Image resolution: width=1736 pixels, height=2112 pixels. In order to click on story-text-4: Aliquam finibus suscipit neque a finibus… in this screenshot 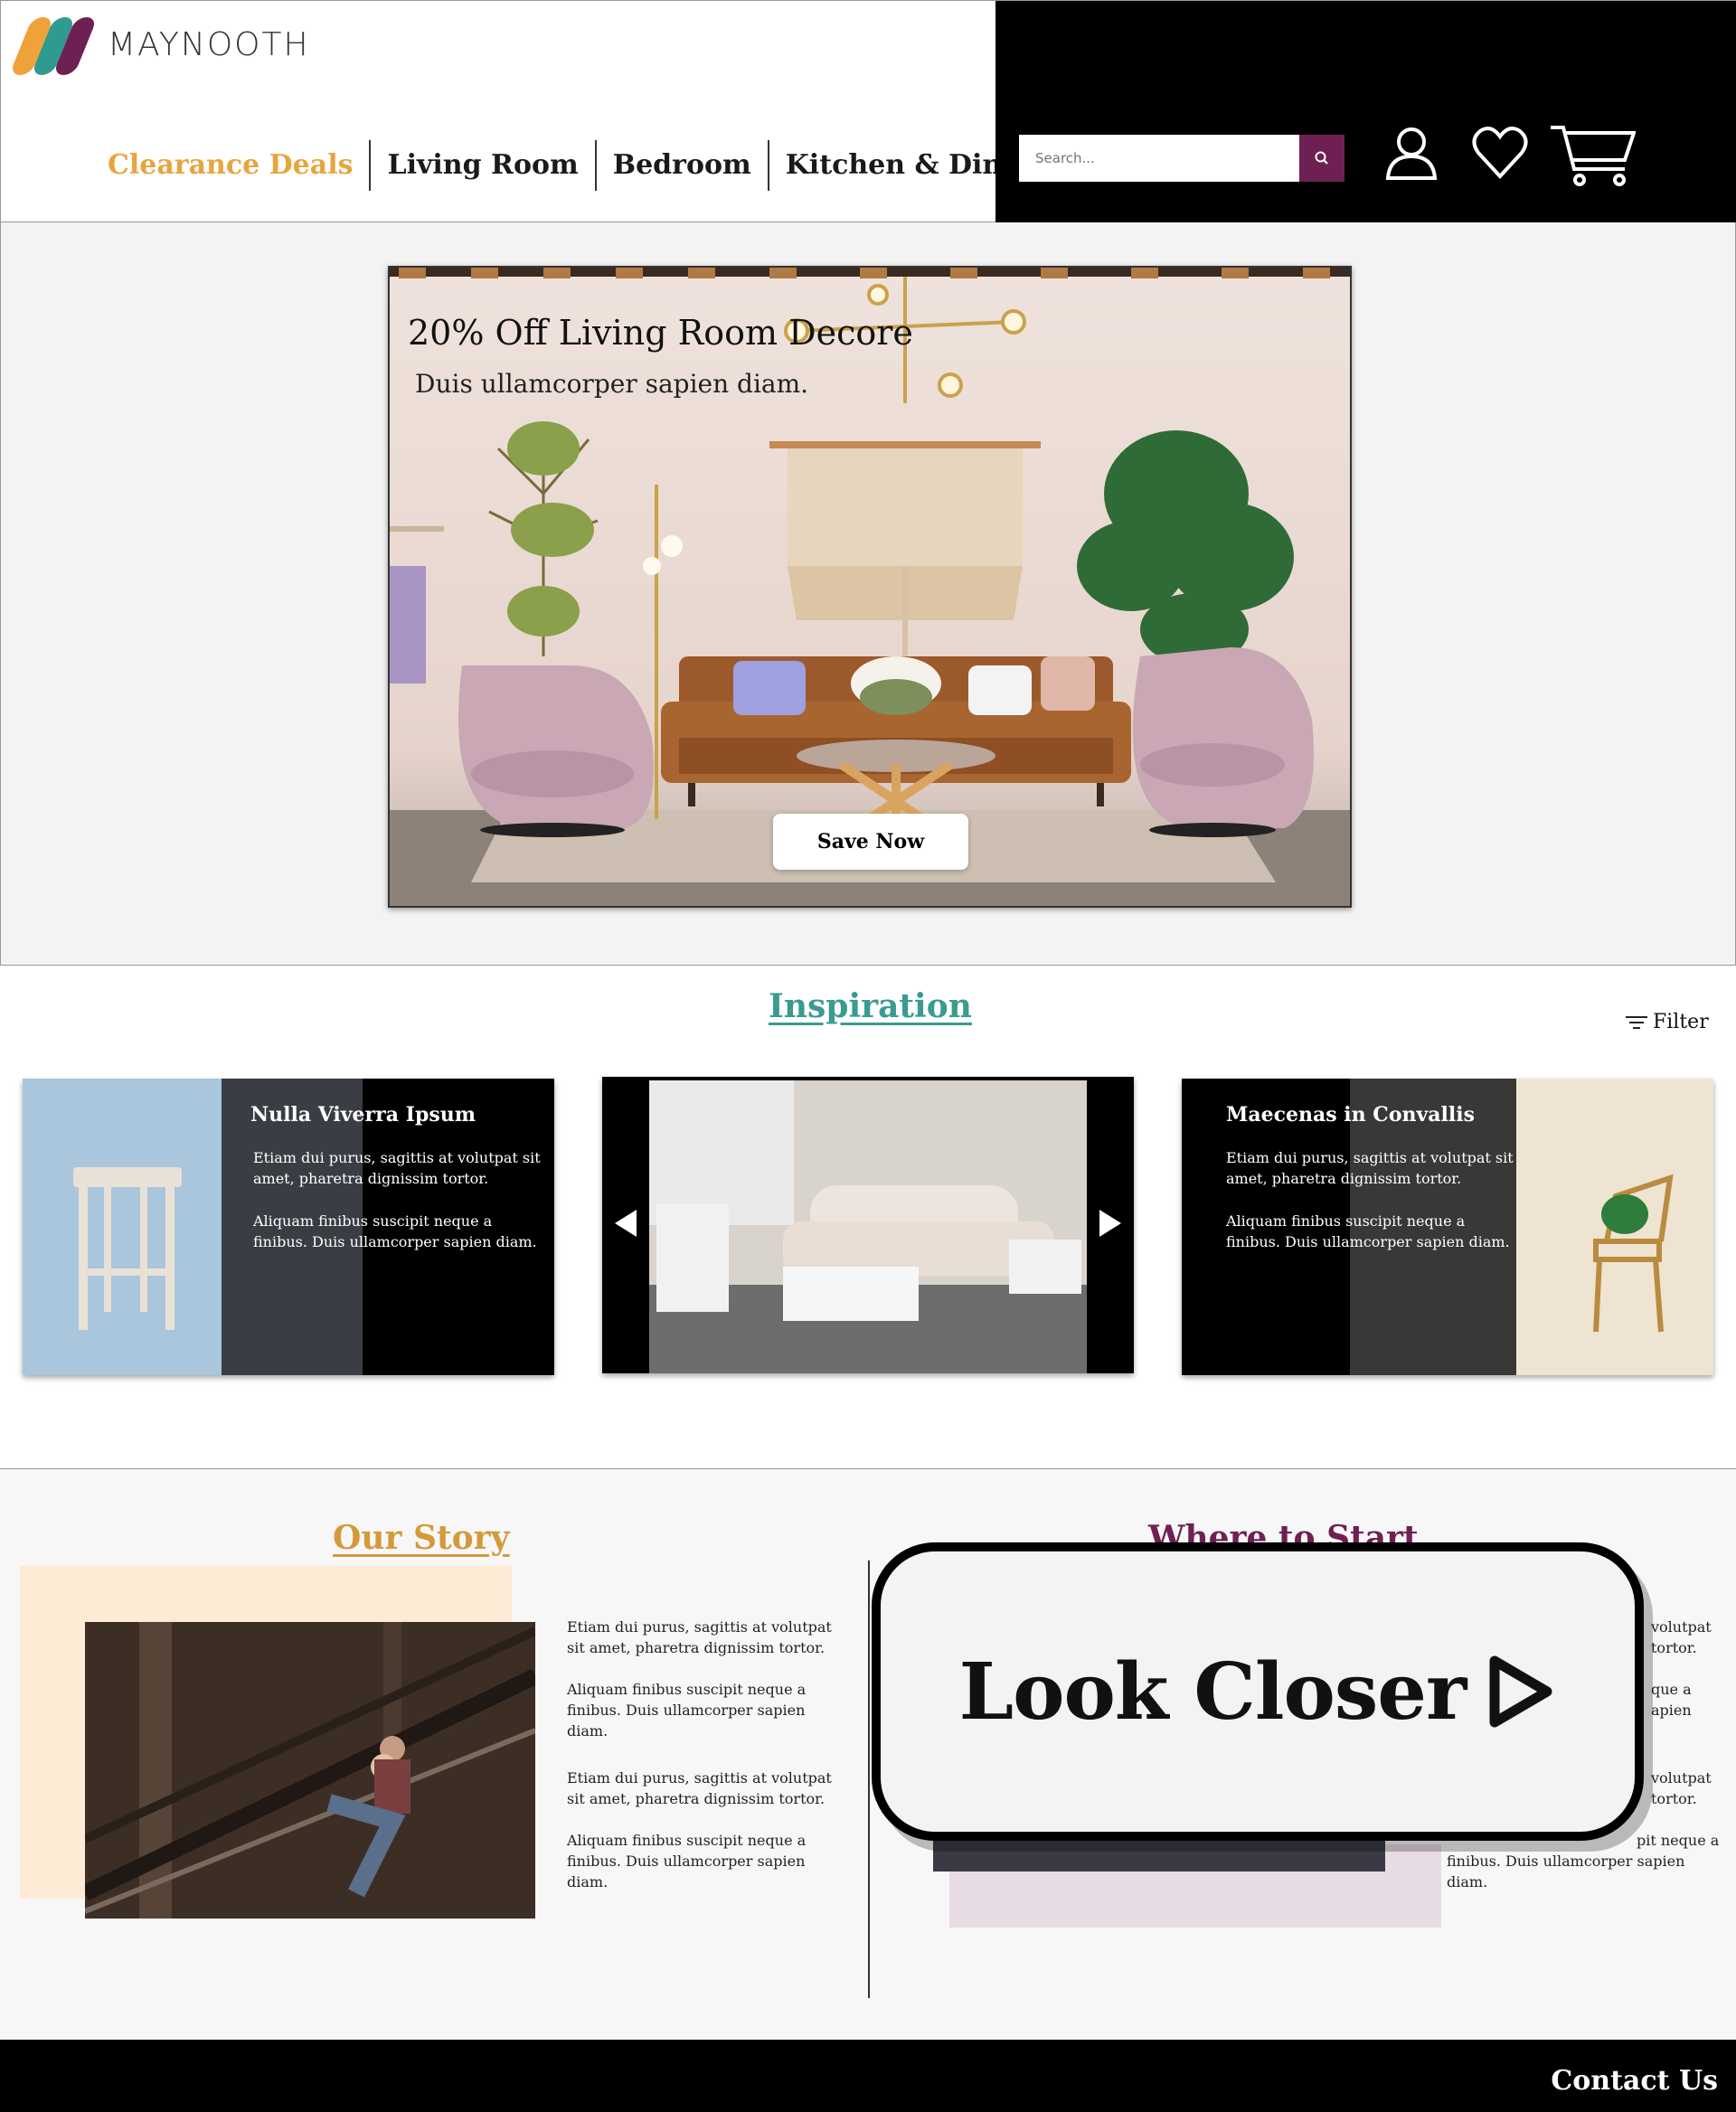, I will do `click(687, 1861)`.